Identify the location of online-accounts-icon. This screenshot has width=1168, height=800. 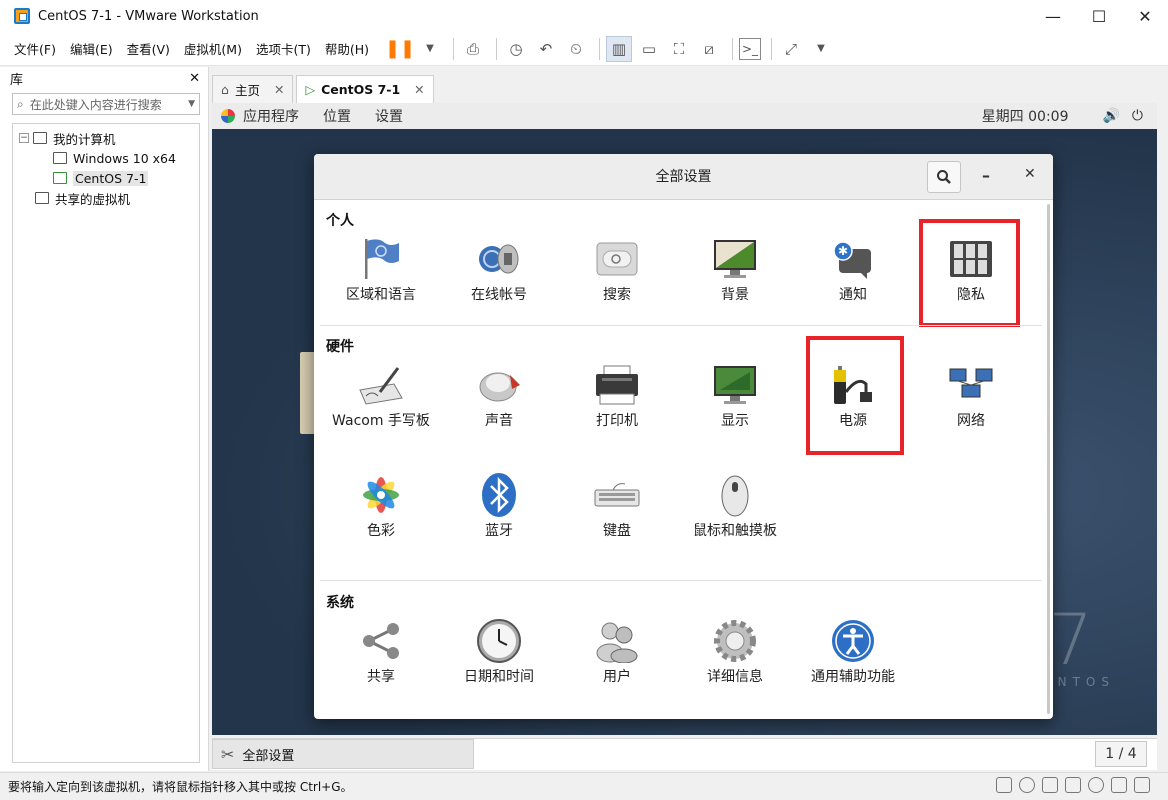
(499, 259).